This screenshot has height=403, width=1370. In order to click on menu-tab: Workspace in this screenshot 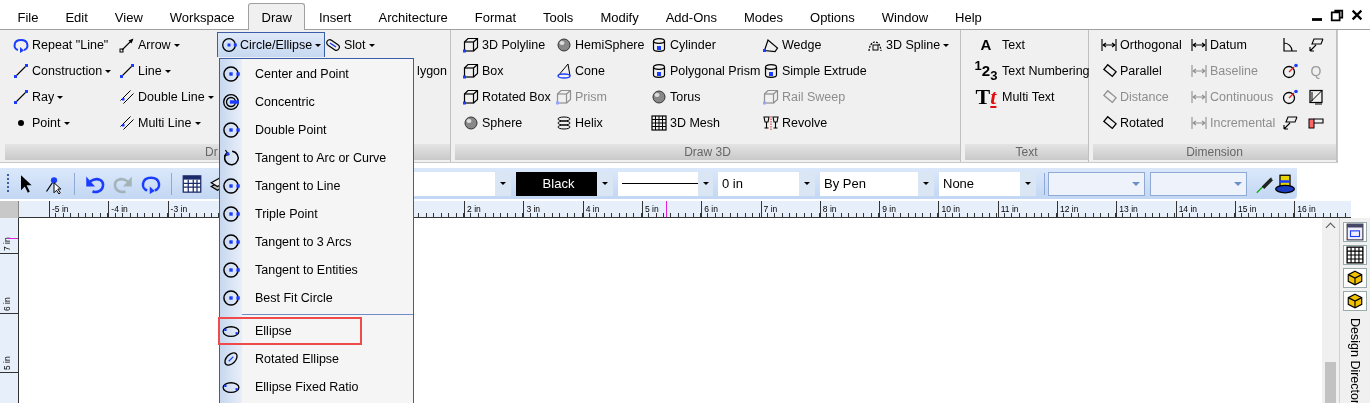, I will do `click(202, 16)`.